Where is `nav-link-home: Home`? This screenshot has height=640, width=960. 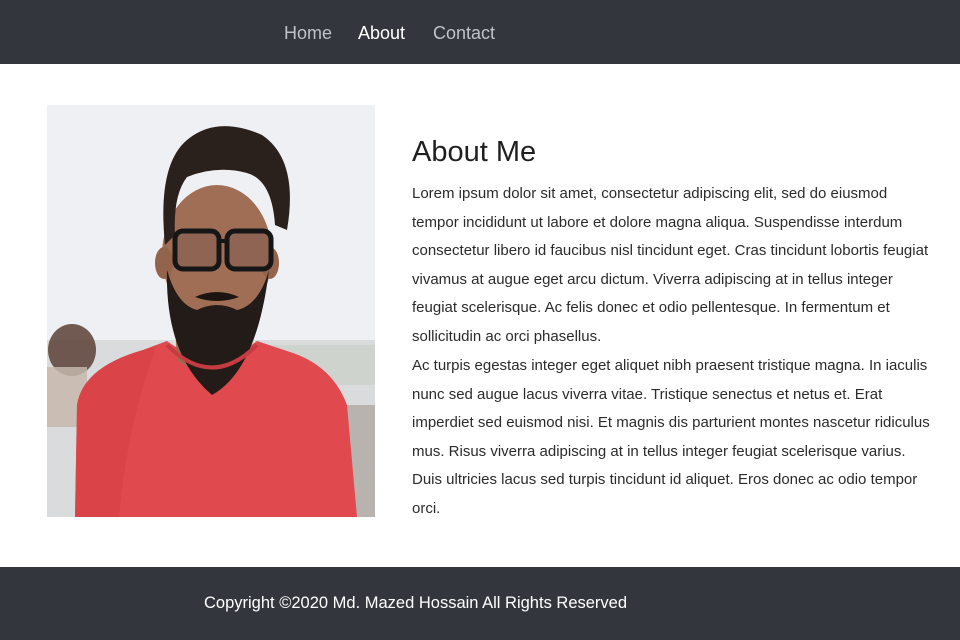
nav-link-home: Home is located at coordinates (308, 33).